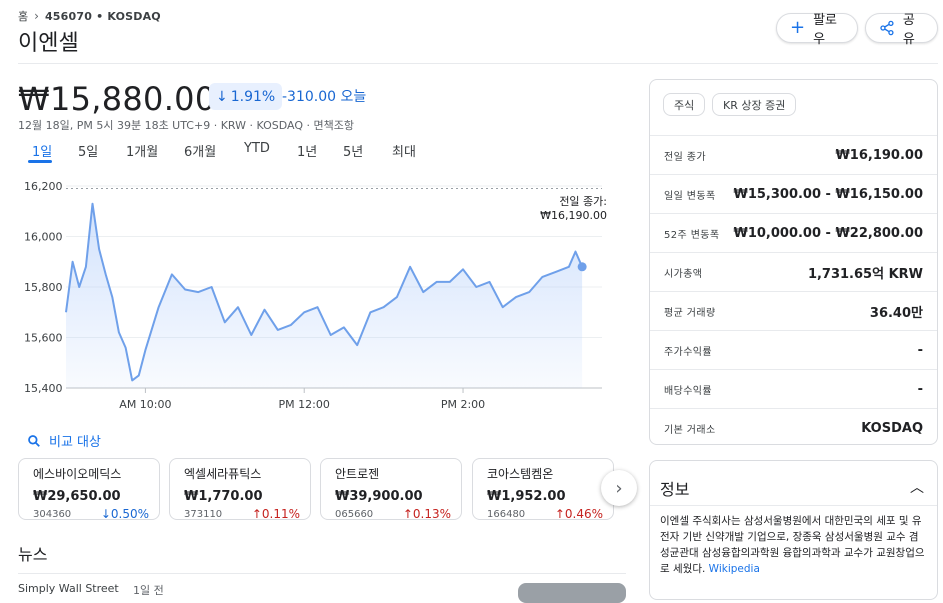  I want to click on absolute-change: -310.00 오늘, so click(324, 97).